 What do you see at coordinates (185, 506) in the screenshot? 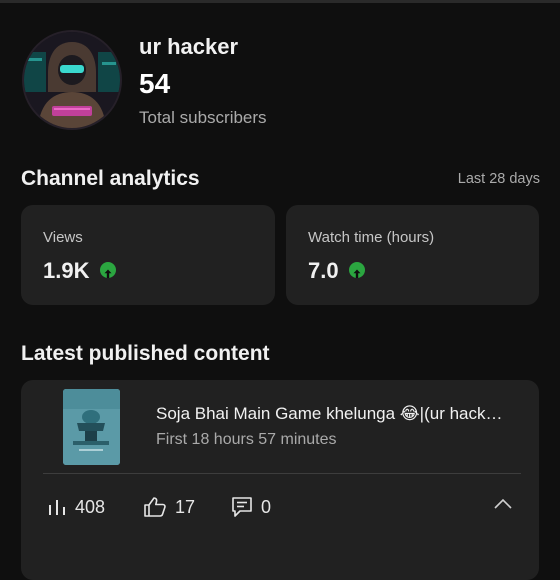
I see `likes-count: 17` at bounding box center [185, 506].